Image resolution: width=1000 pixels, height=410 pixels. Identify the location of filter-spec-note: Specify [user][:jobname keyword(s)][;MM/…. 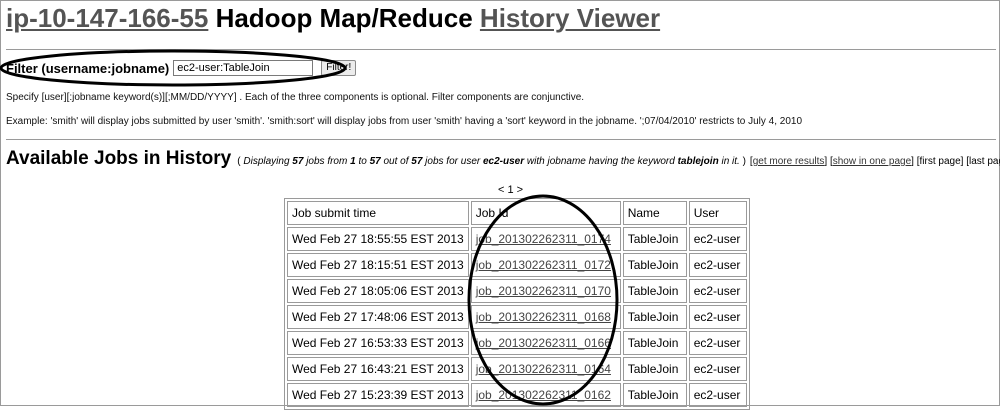
(295, 97).